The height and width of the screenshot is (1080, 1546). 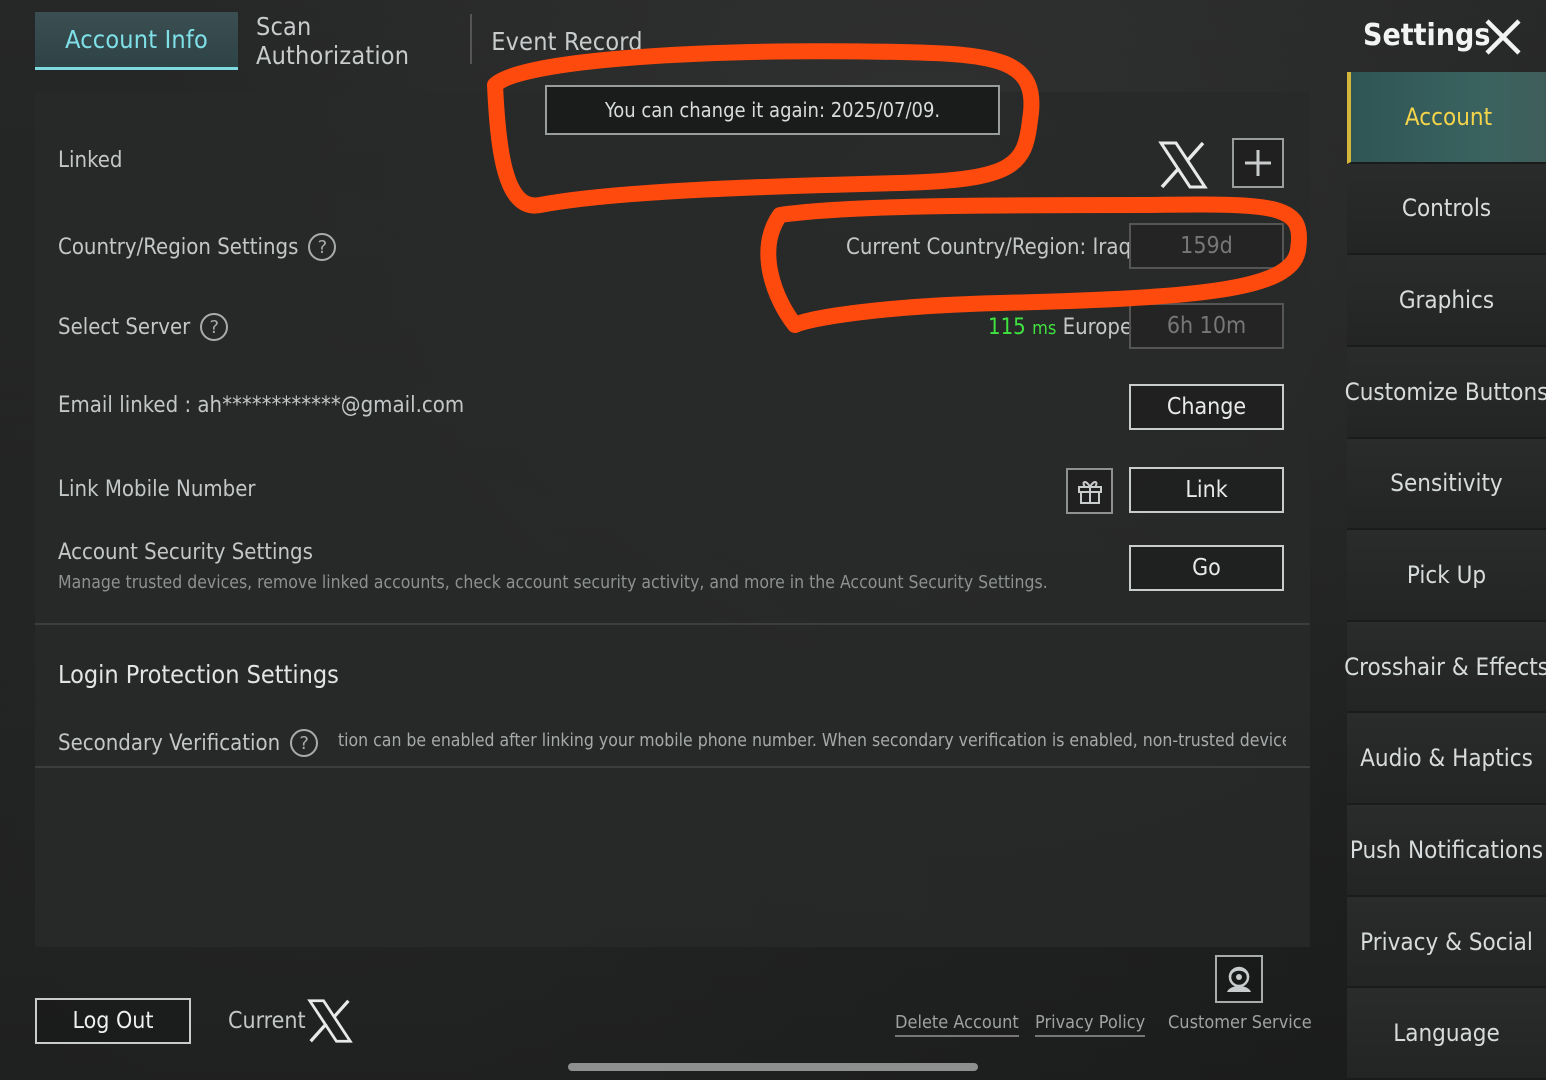 I want to click on home-indicator, so click(x=773, y=1067).